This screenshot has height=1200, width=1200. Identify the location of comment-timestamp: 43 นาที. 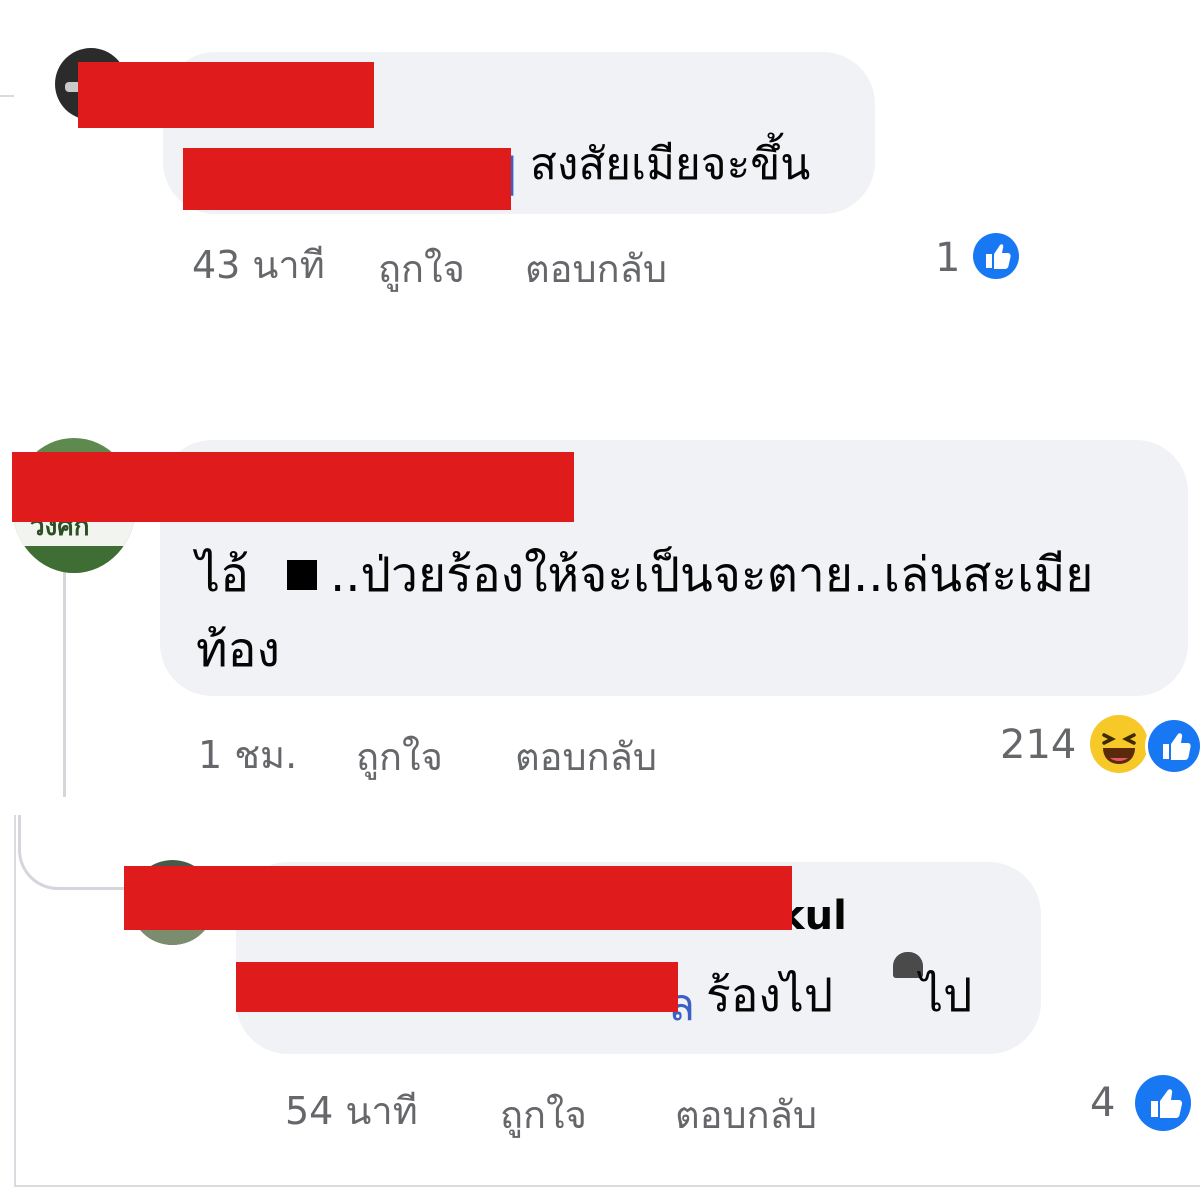
(258, 264).